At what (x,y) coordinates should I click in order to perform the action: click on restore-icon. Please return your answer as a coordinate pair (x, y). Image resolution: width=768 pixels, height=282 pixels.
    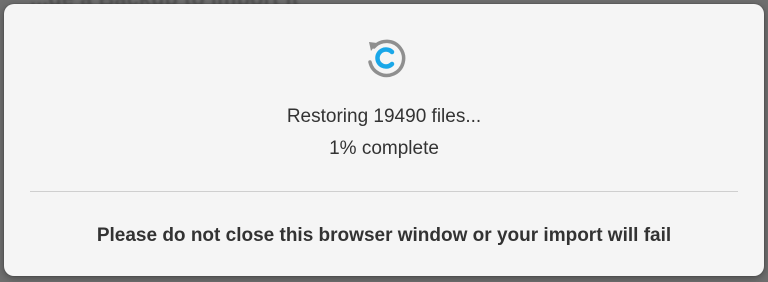
    Looking at the image, I should click on (387, 58).